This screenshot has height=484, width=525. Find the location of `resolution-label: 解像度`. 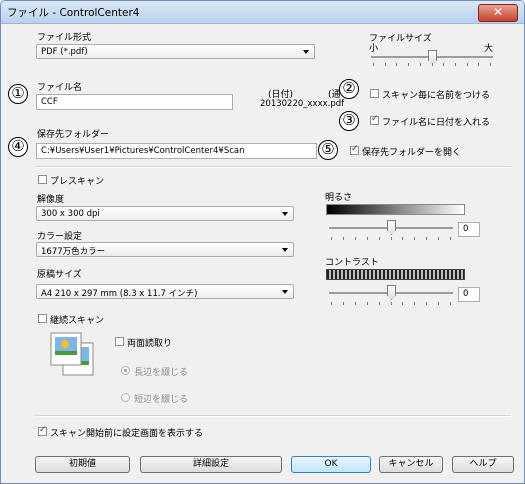

resolution-label: 解像度 is located at coordinates (51, 200).